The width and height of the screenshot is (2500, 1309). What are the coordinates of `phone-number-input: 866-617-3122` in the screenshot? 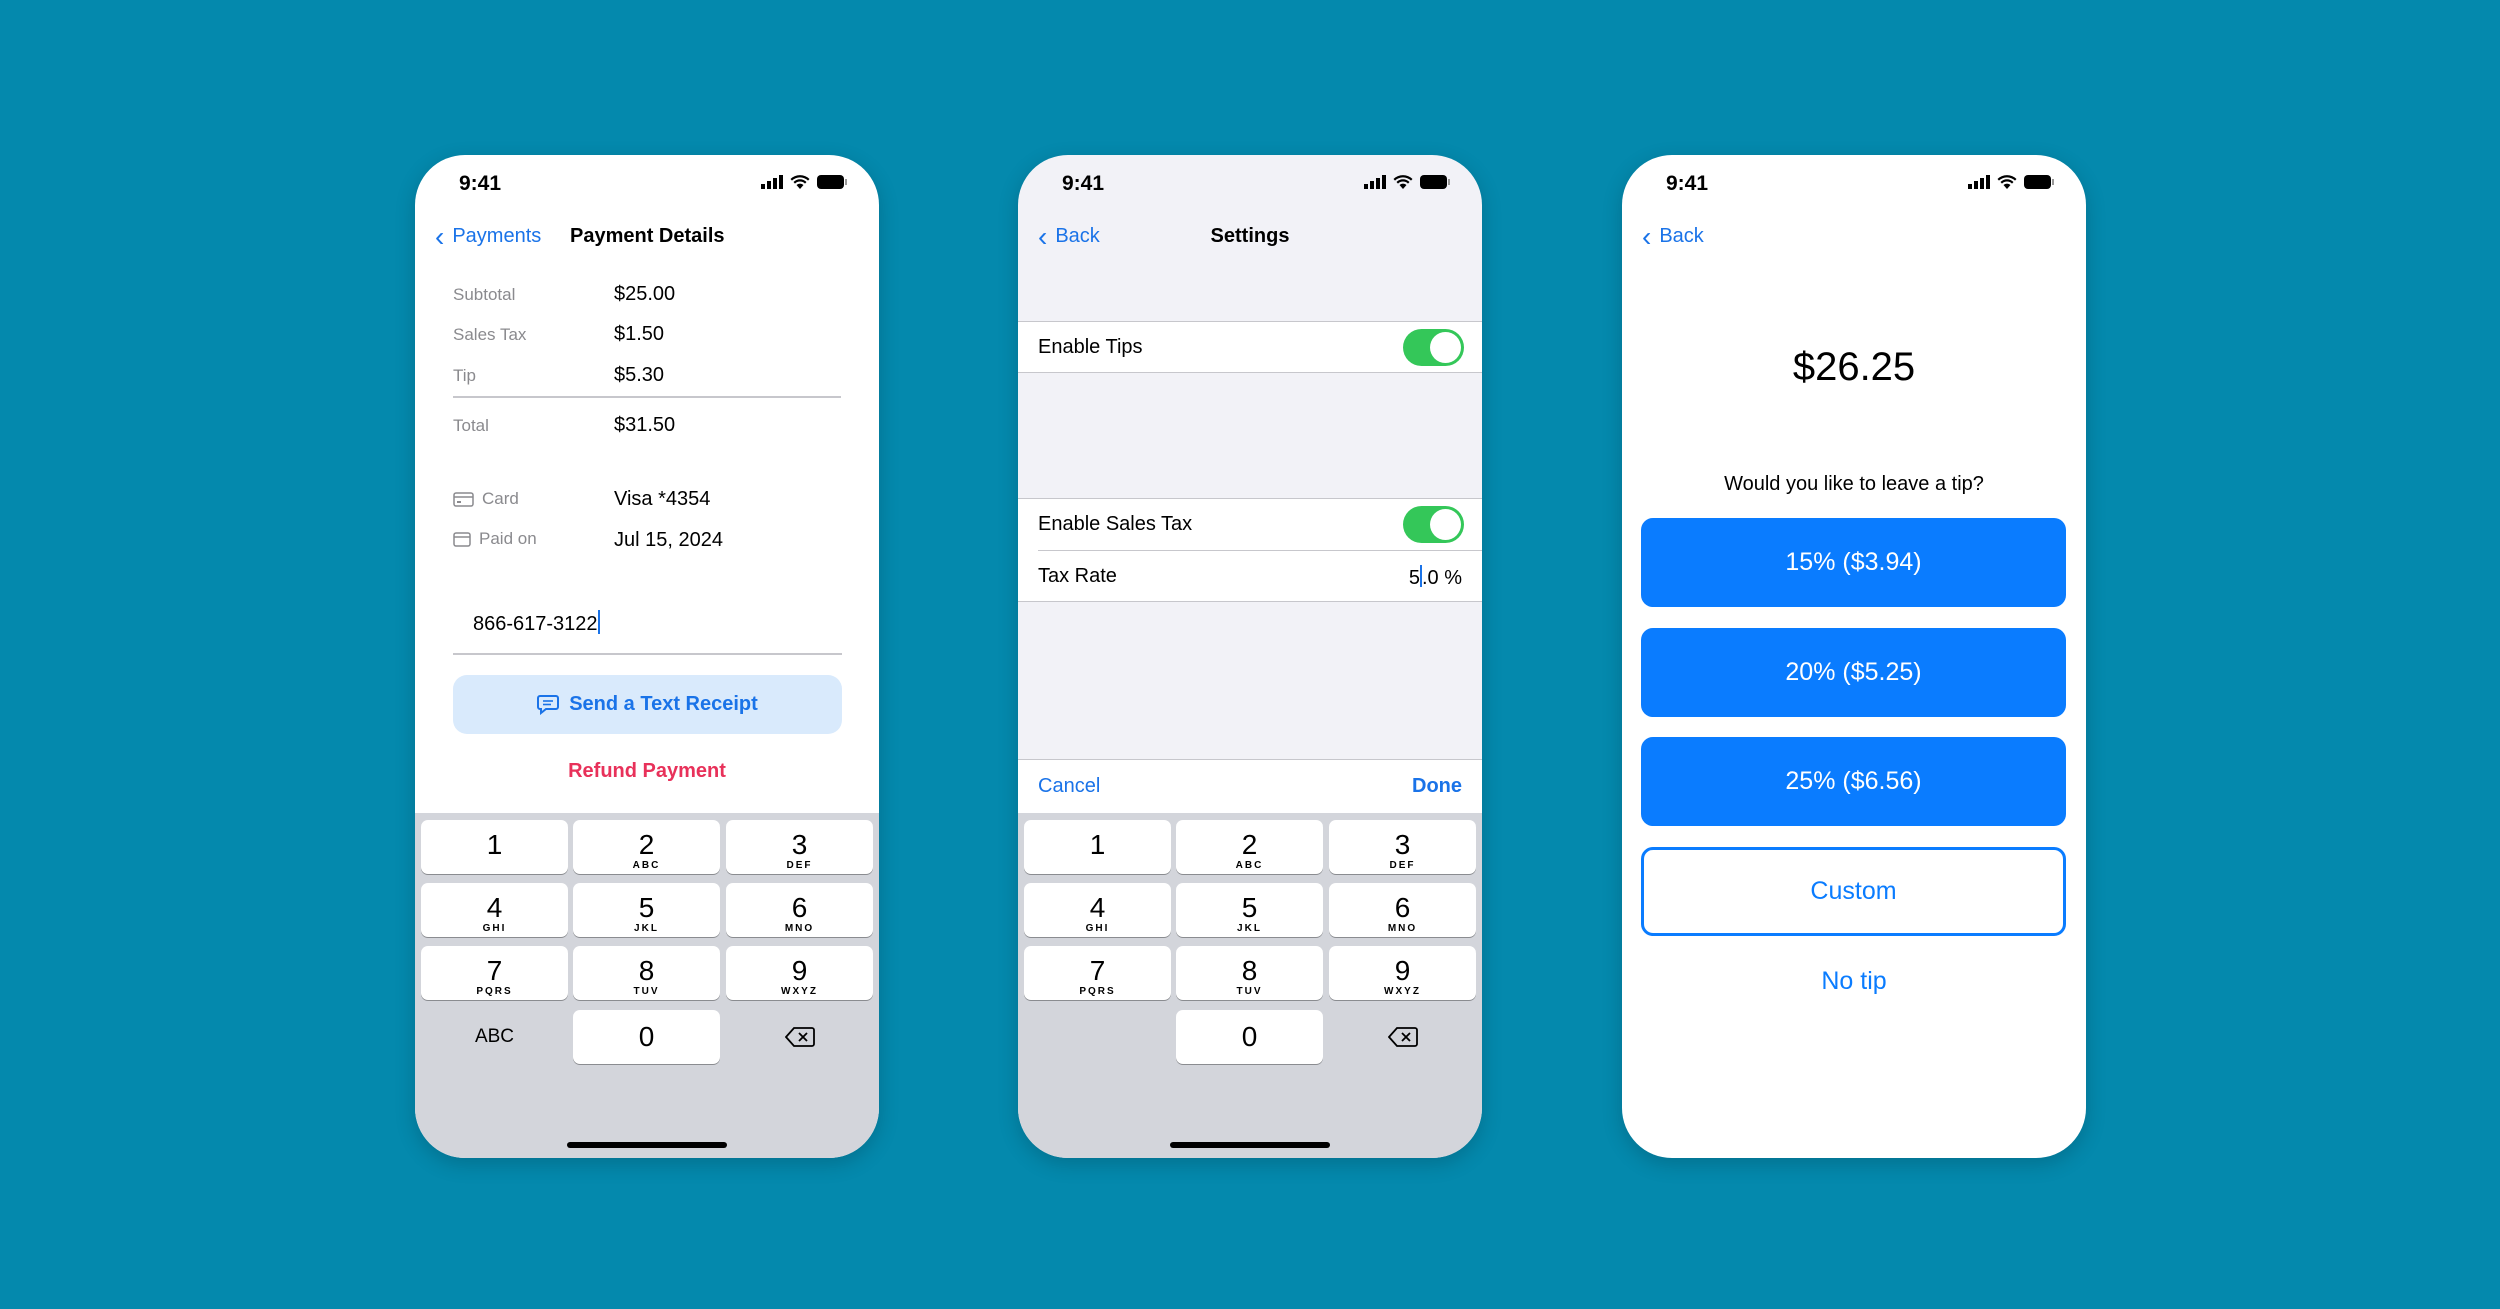 It's located at (647, 632).